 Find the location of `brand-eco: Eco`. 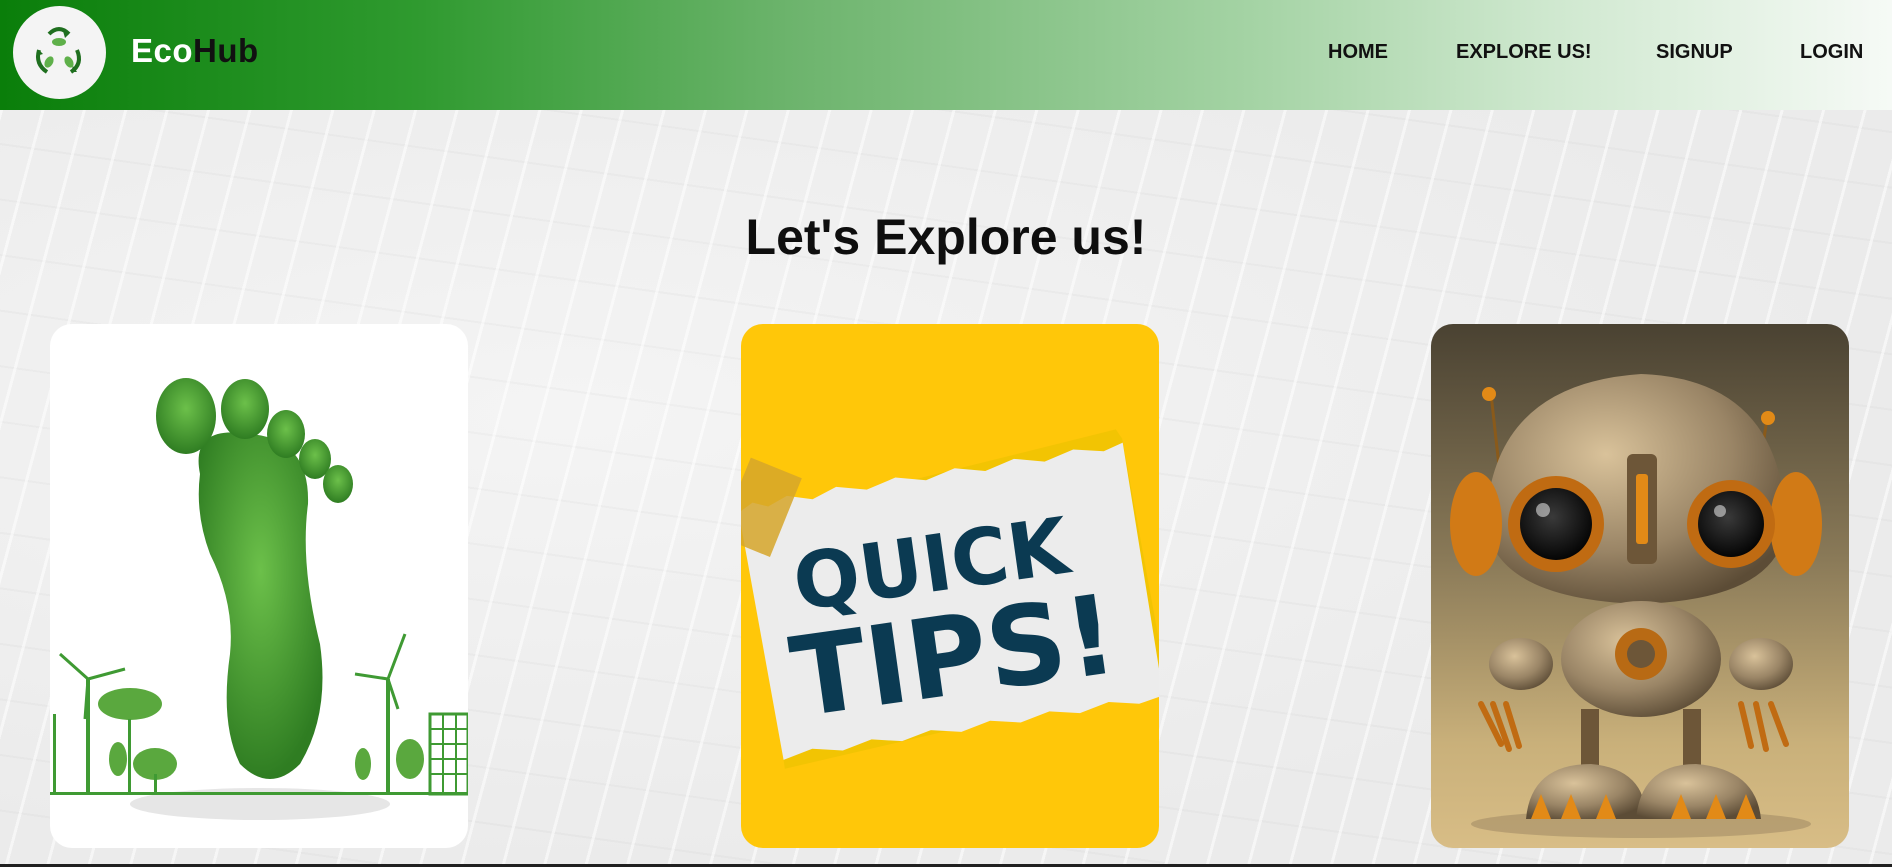

brand-eco: Eco is located at coordinates (162, 50).